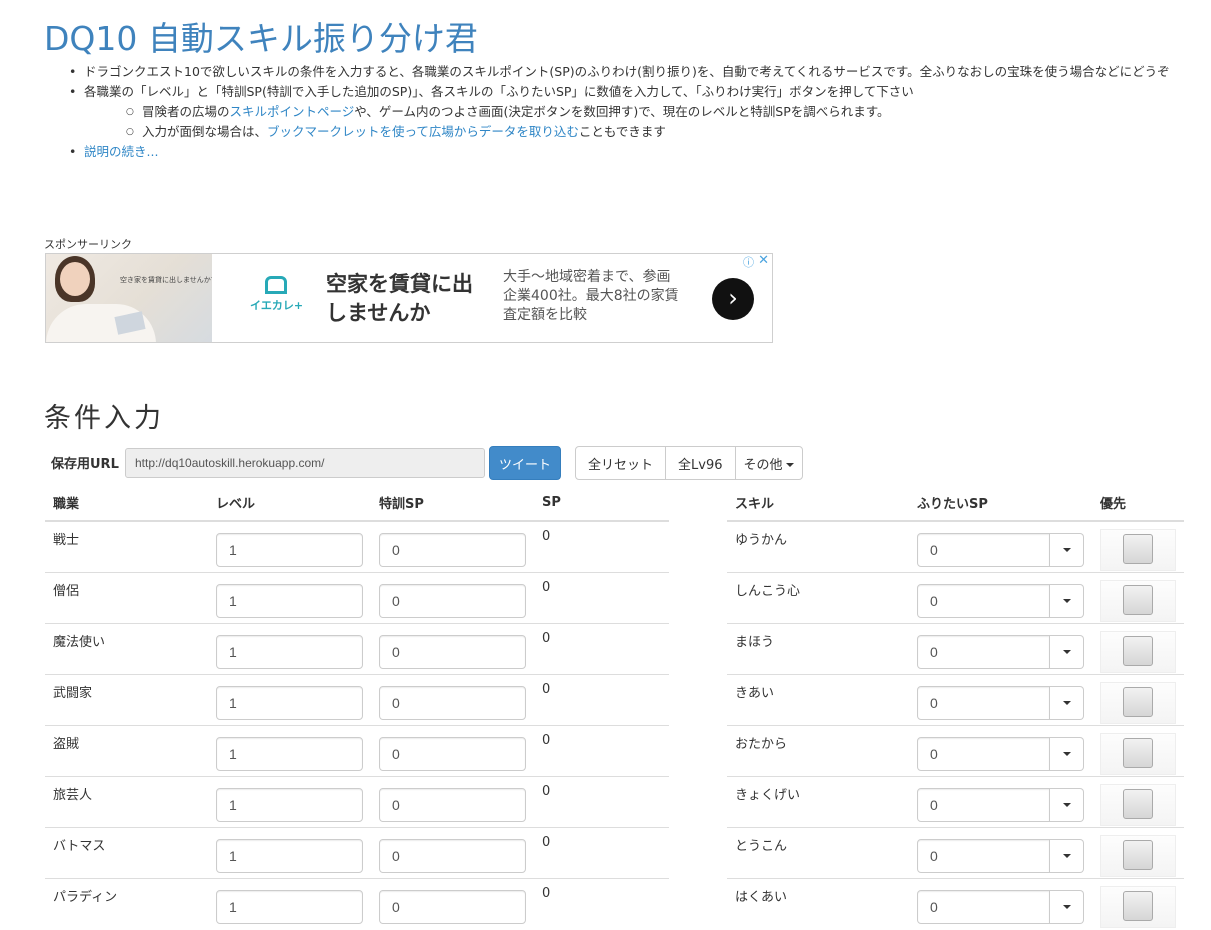 This screenshot has width=1211, height=930. I want to click on save-url-input, so click(305, 463).